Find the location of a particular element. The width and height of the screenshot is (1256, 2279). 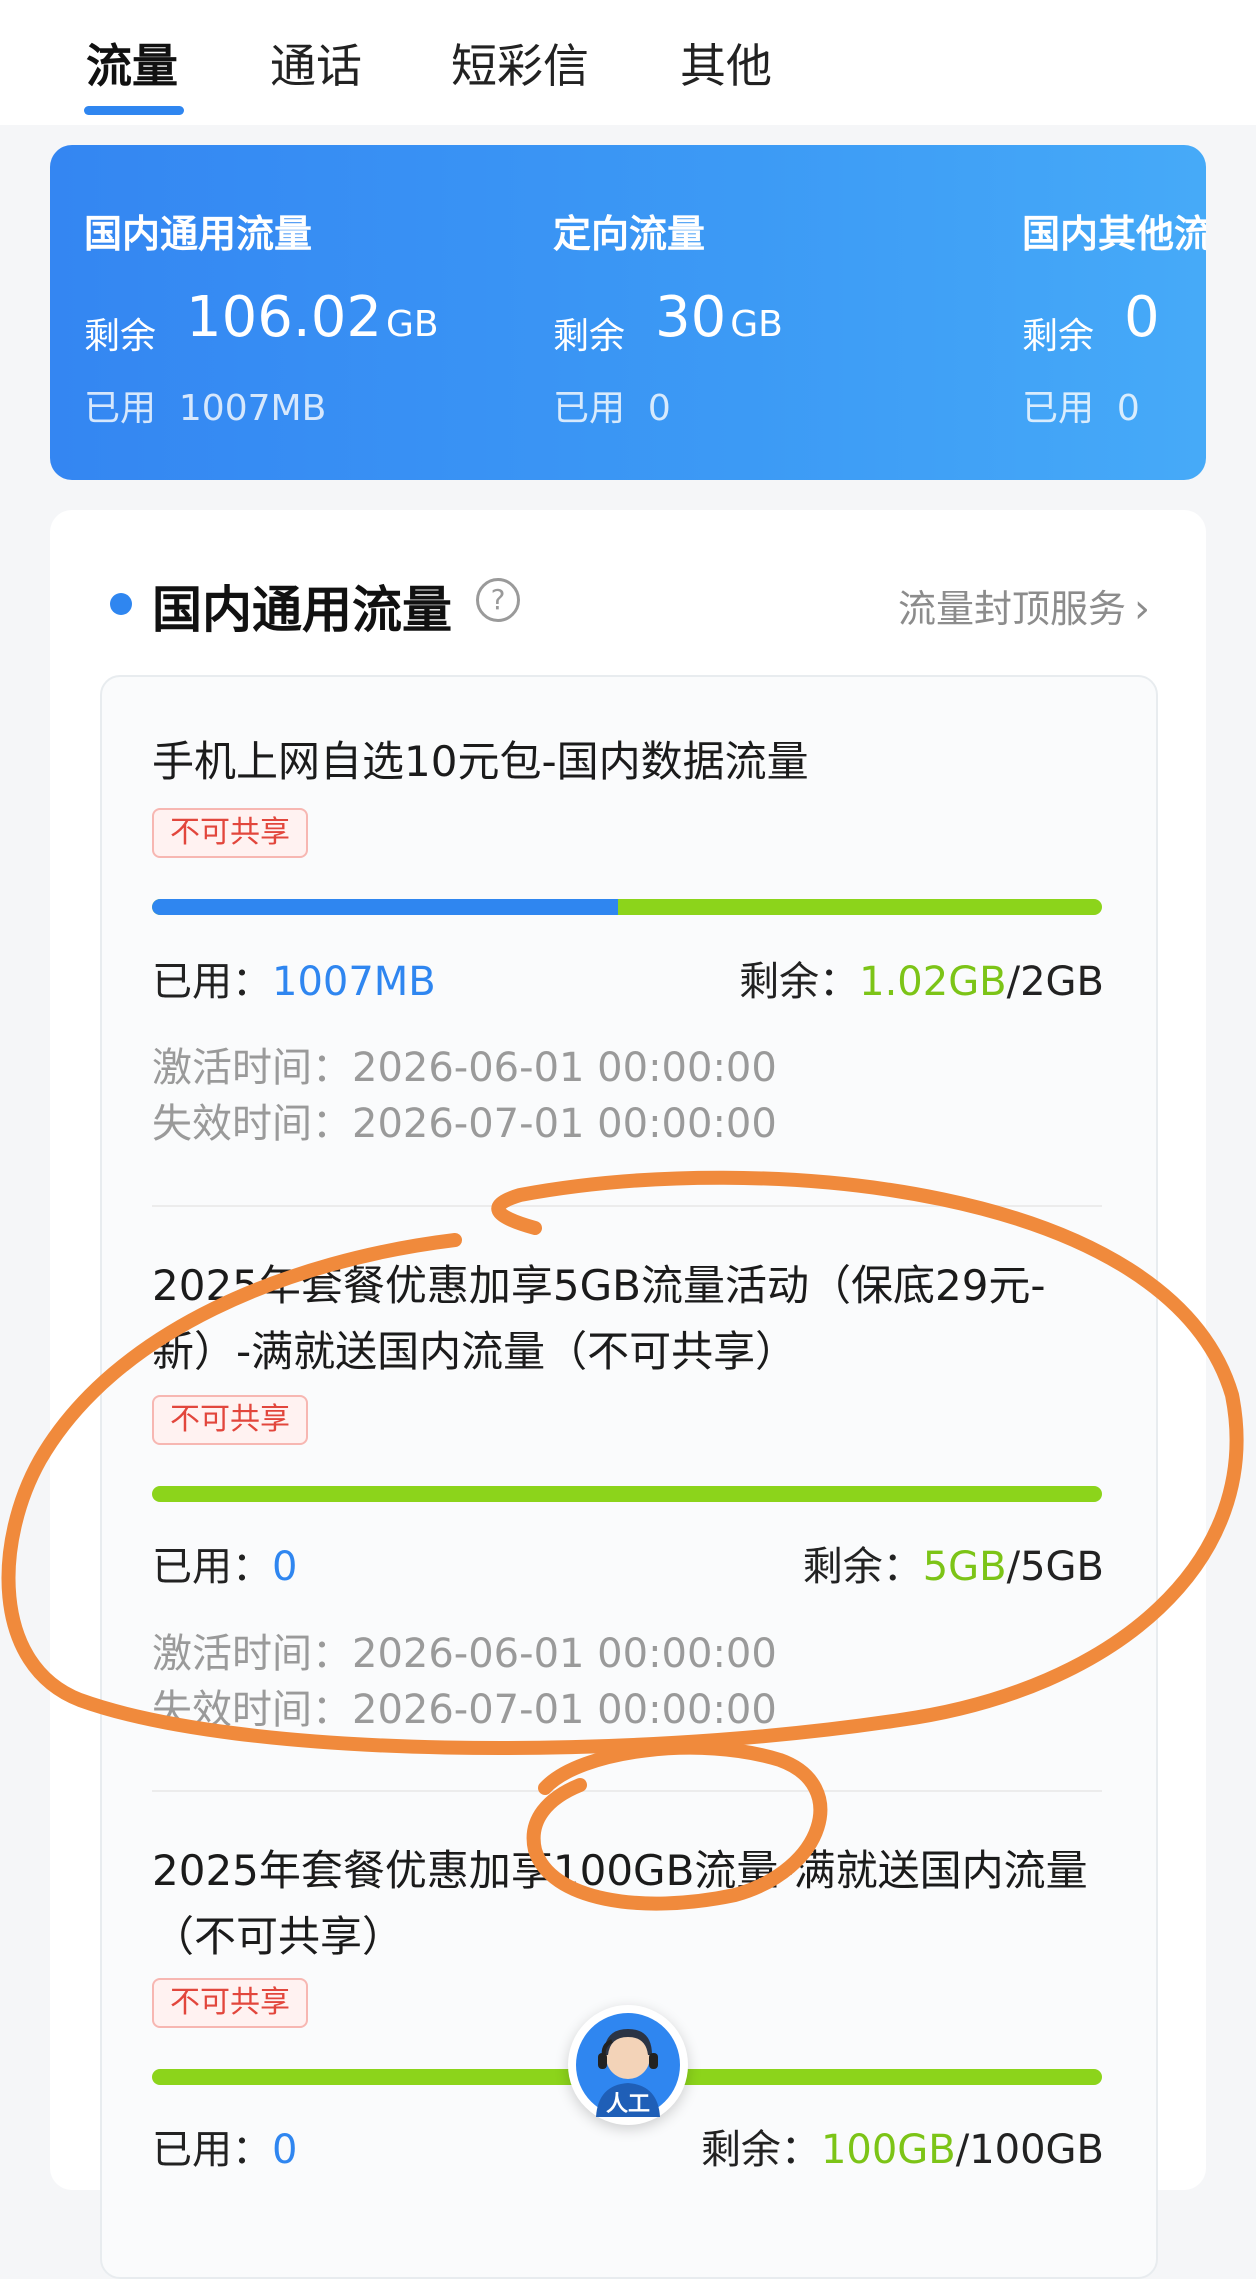

package-title: 2025年套餐优惠加享100GB流量-满就送国内流量（不可共享） is located at coordinates (620, 1903).